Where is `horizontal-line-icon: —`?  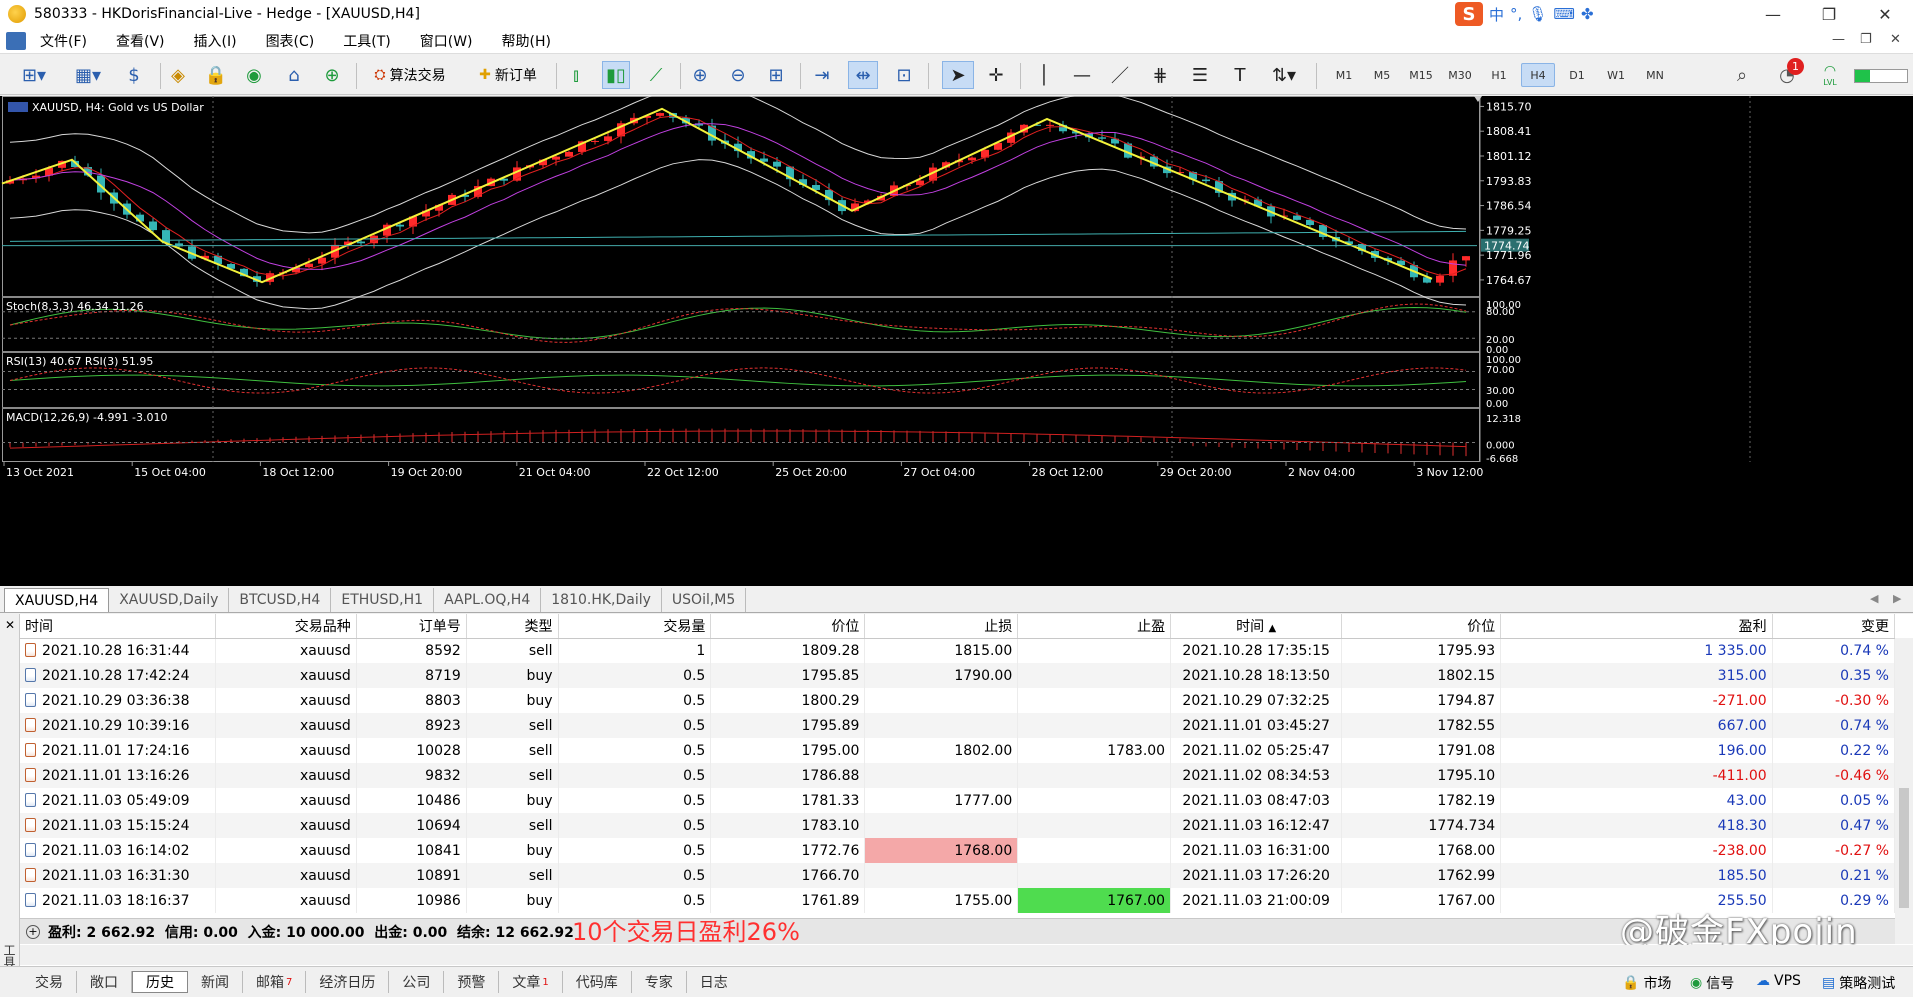
horizontal-line-icon: — is located at coordinates (1082, 75).